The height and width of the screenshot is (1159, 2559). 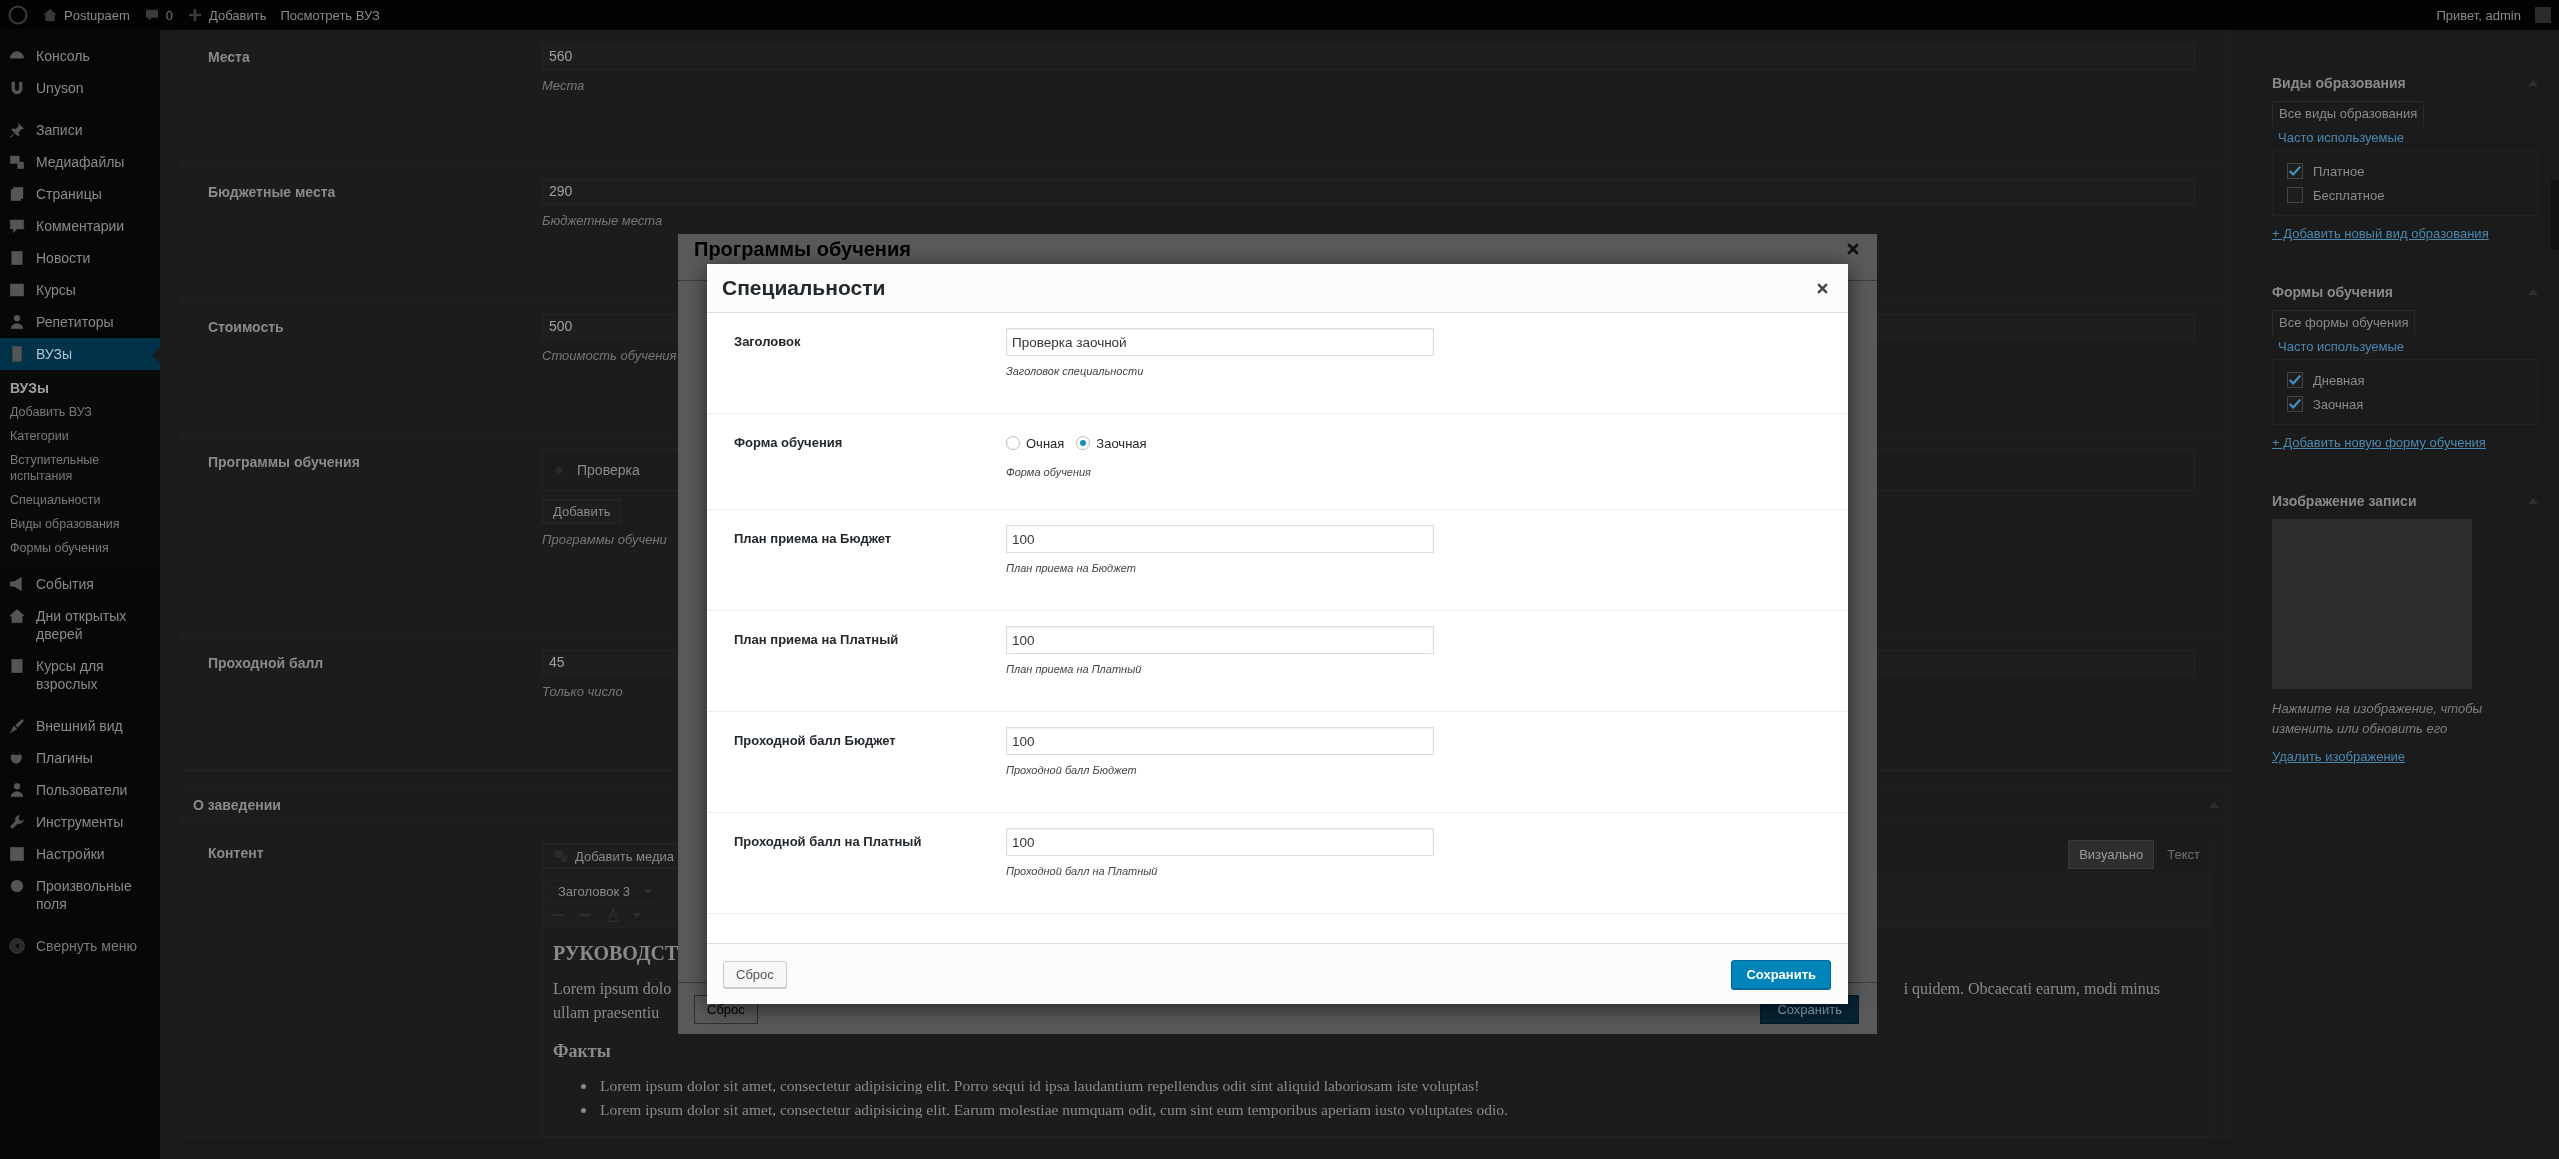 I want to click on taxonomy-tab: Все виды образования, so click(x=2348, y=113).